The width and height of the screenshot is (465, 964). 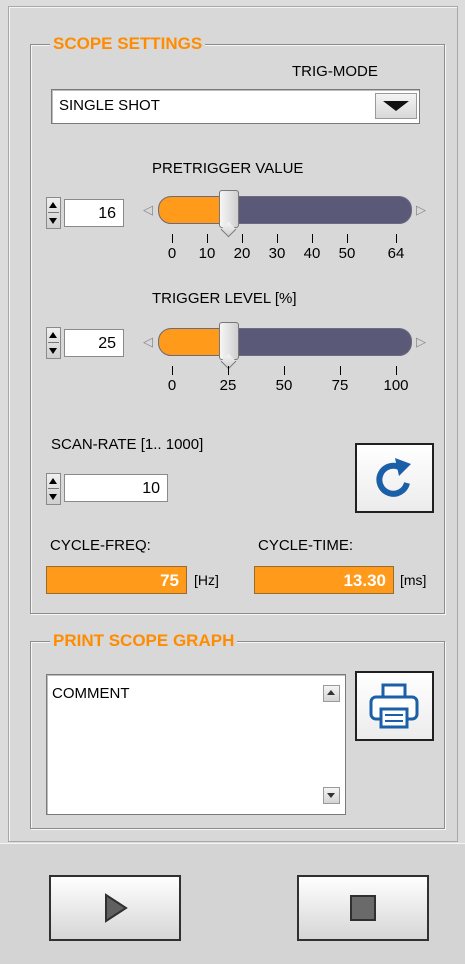 I want to click on scan-rate-input: 10, so click(x=116, y=488).